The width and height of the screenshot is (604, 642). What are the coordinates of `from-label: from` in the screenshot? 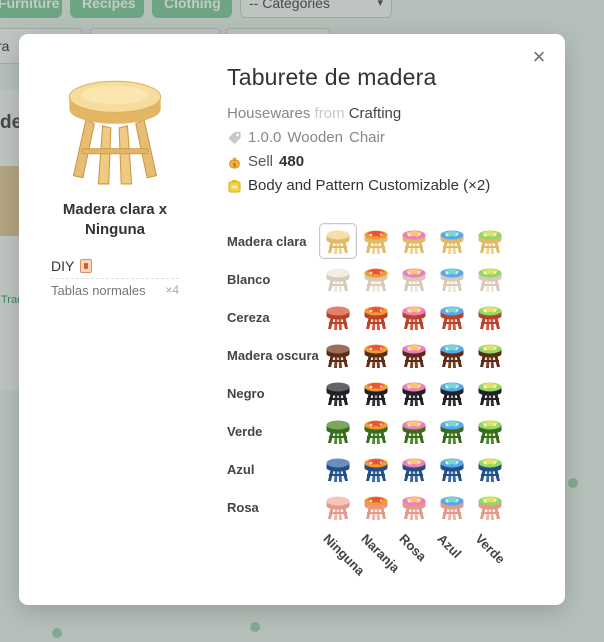 It's located at (329, 113).